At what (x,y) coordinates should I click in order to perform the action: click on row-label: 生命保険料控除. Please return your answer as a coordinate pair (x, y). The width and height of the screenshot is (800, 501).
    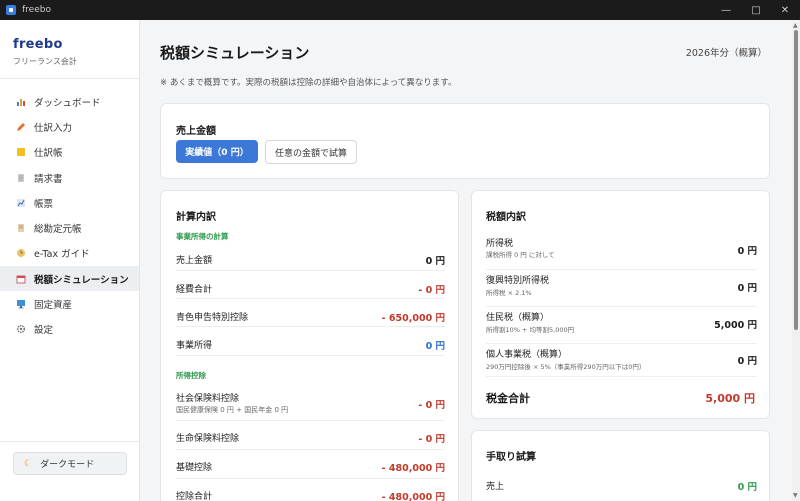
    Looking at the image, I should click on (208, 439).